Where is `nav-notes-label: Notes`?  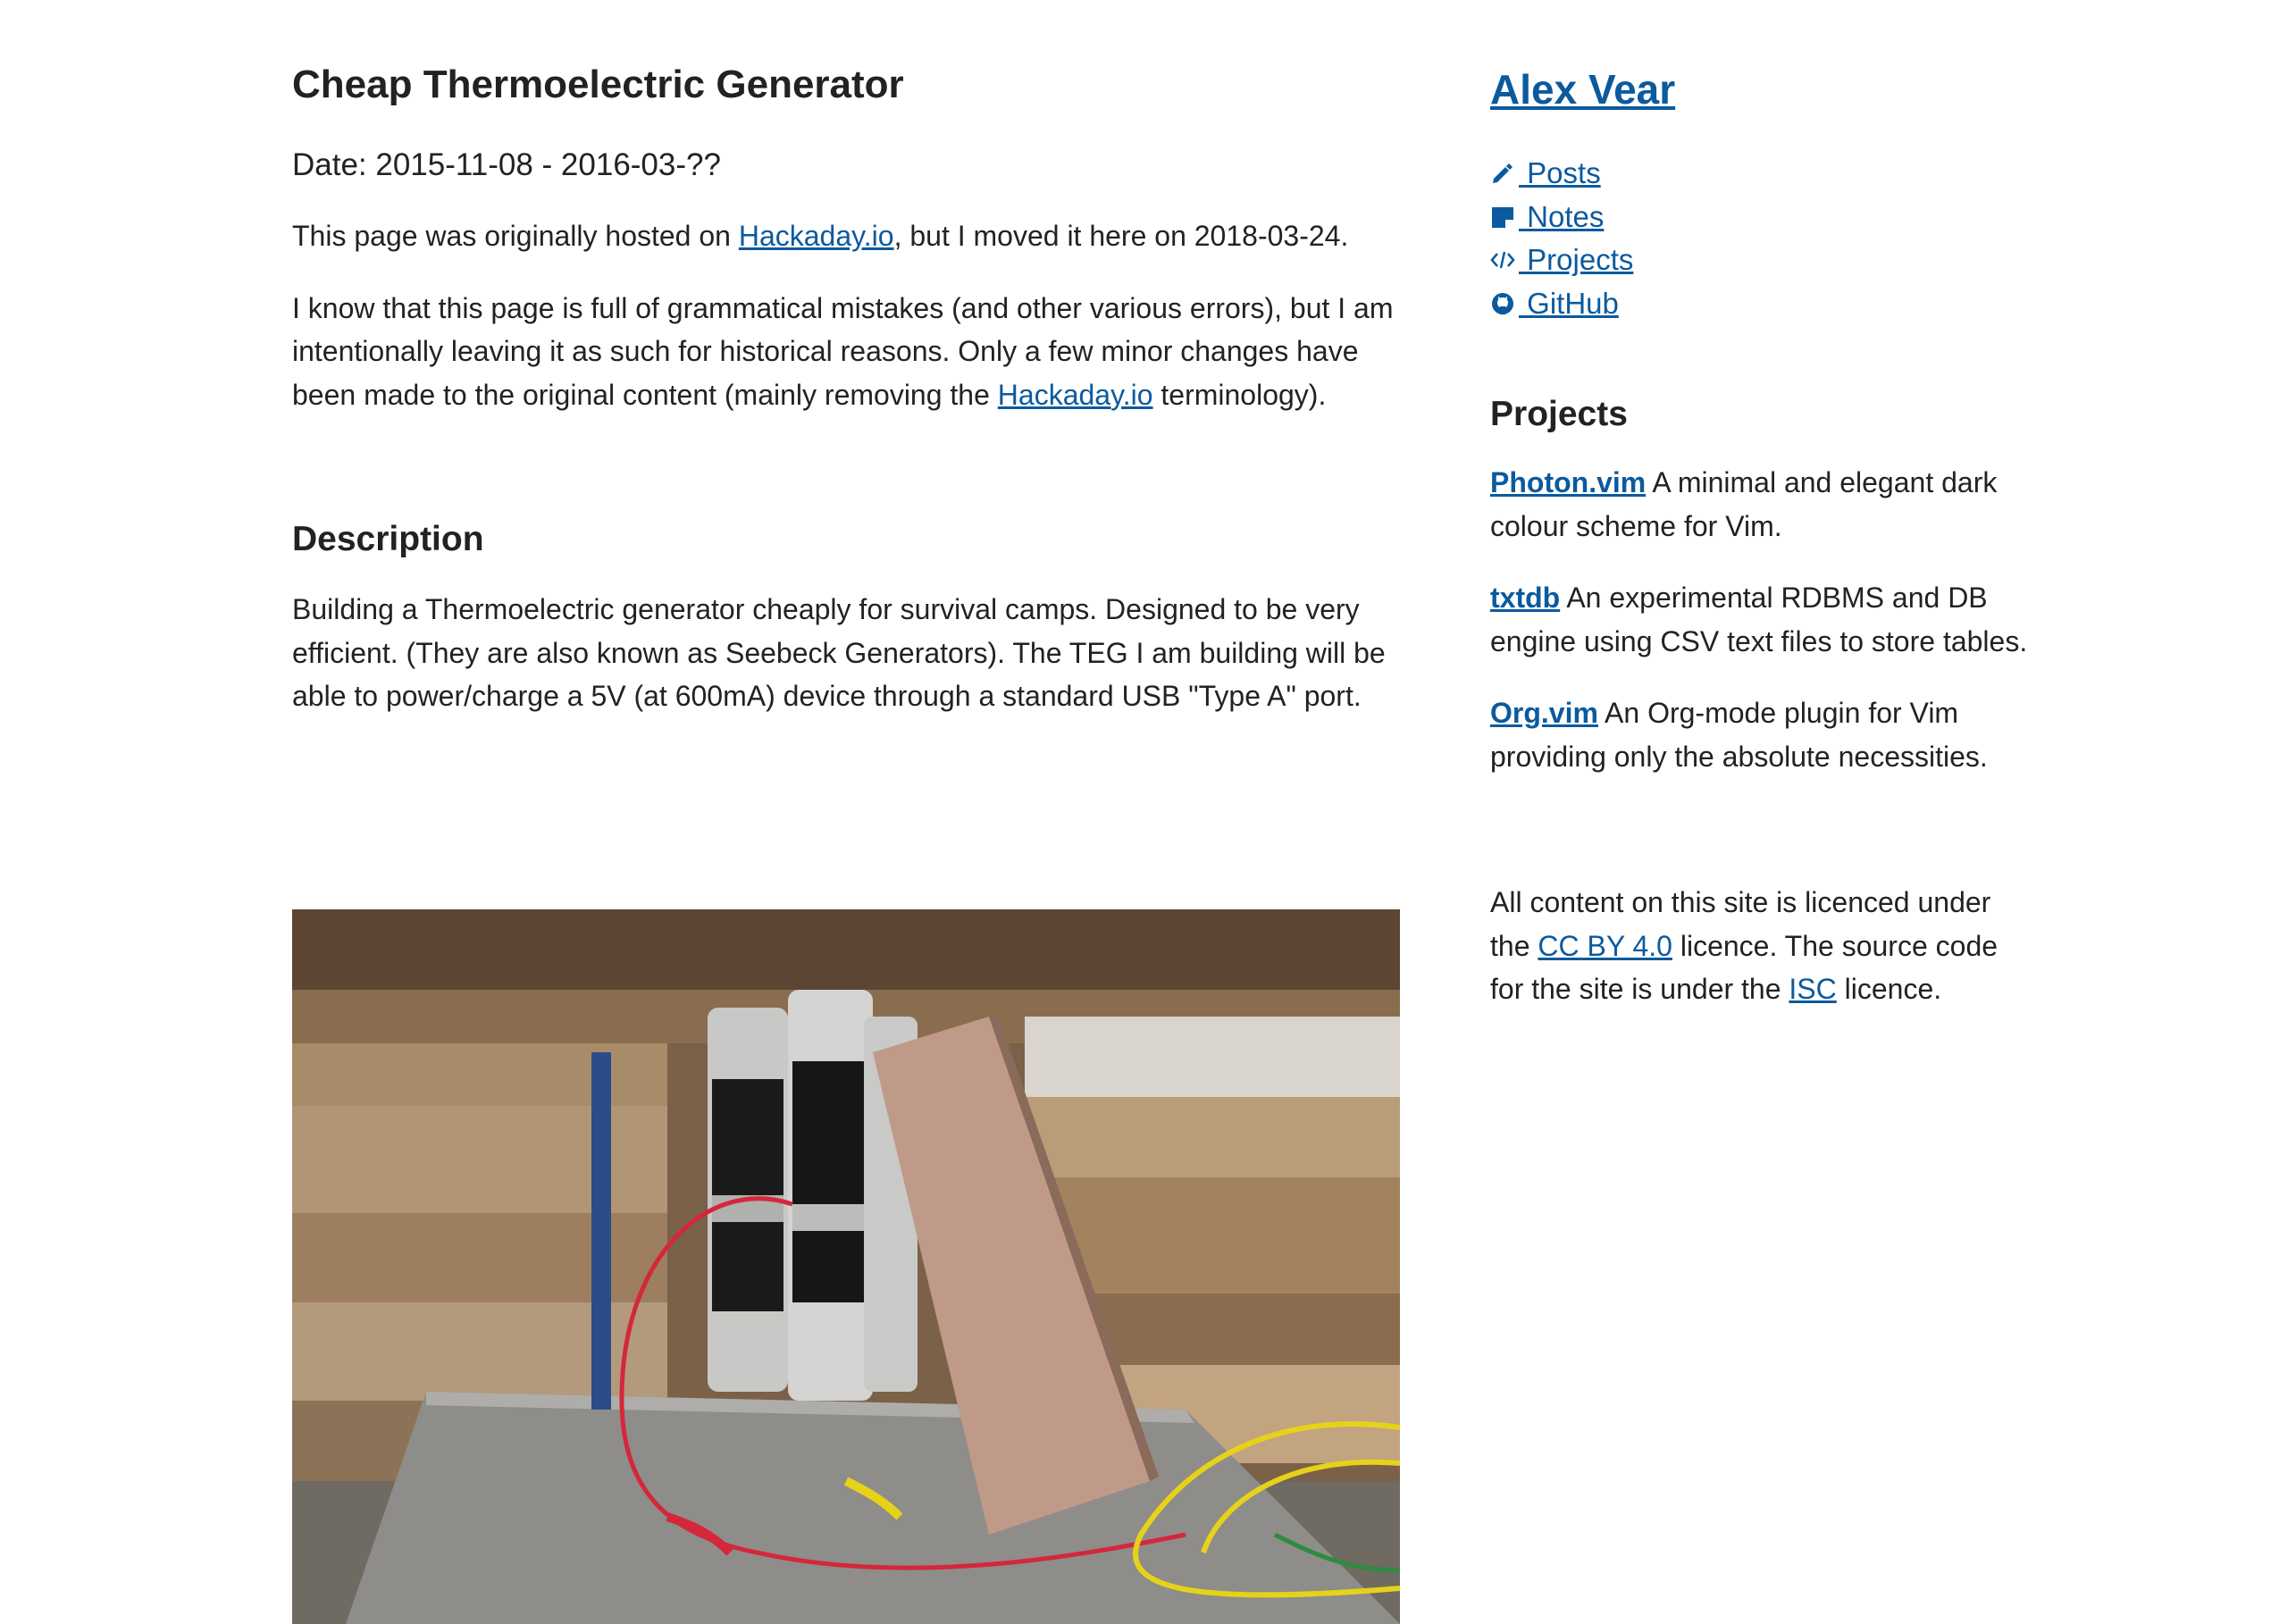
nav-notes-label: Notes is located at coordinates (1562, 216).